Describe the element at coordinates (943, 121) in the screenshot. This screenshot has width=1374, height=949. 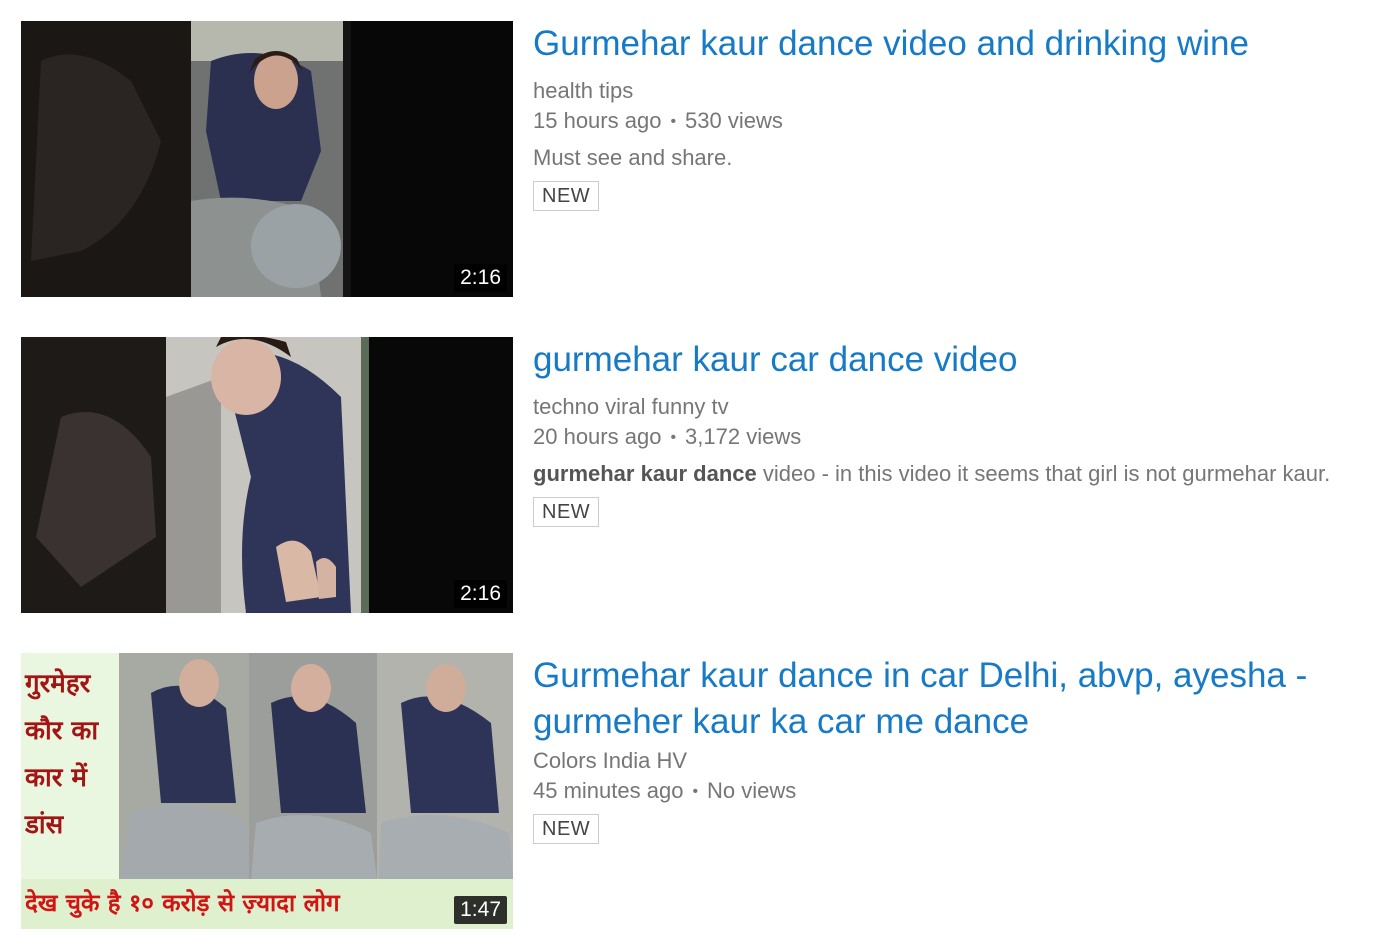
I see `video-metadata: 15 hours ago • 530 views` at that location.